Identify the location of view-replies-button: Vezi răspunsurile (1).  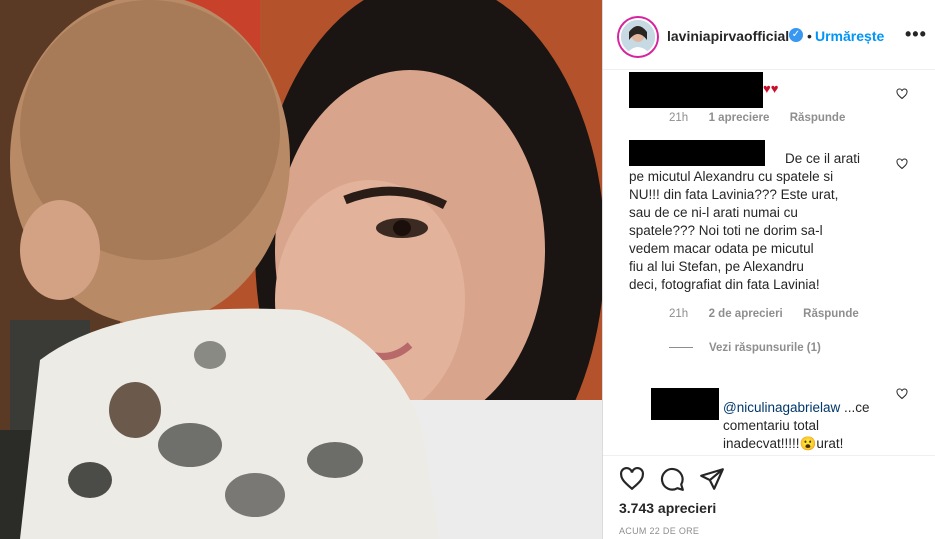
(745, 348).